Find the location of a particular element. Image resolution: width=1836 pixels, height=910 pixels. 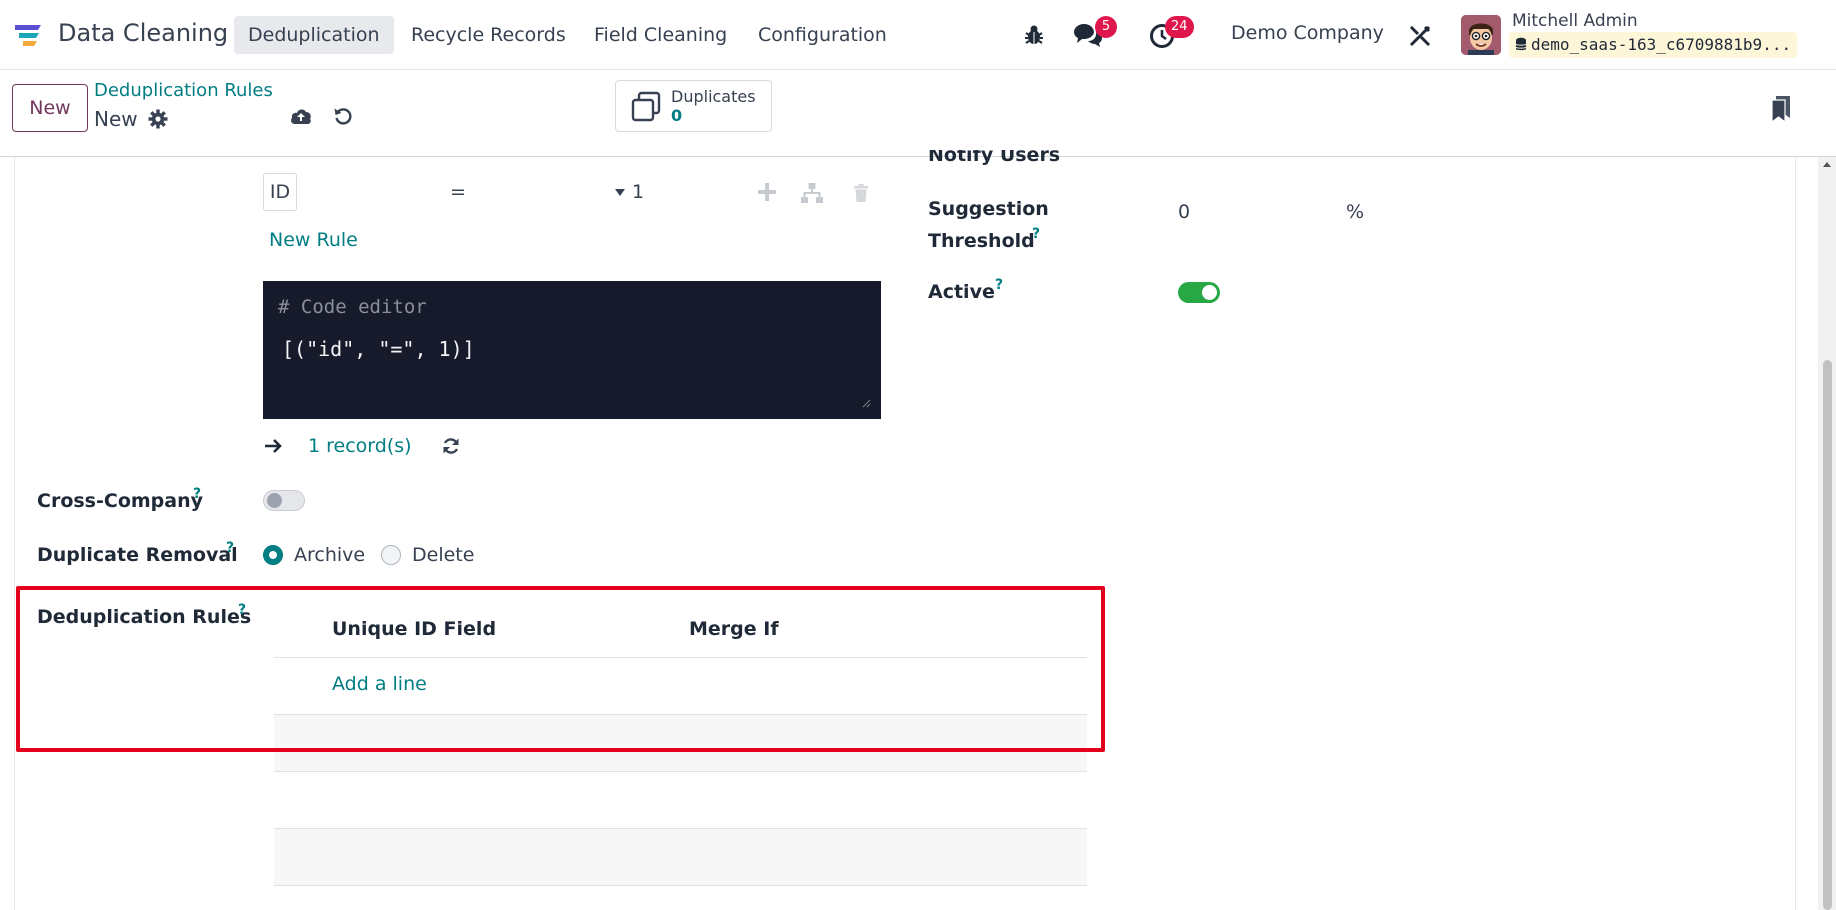

debug-bug-icon is located at coordinates (1034, 35).